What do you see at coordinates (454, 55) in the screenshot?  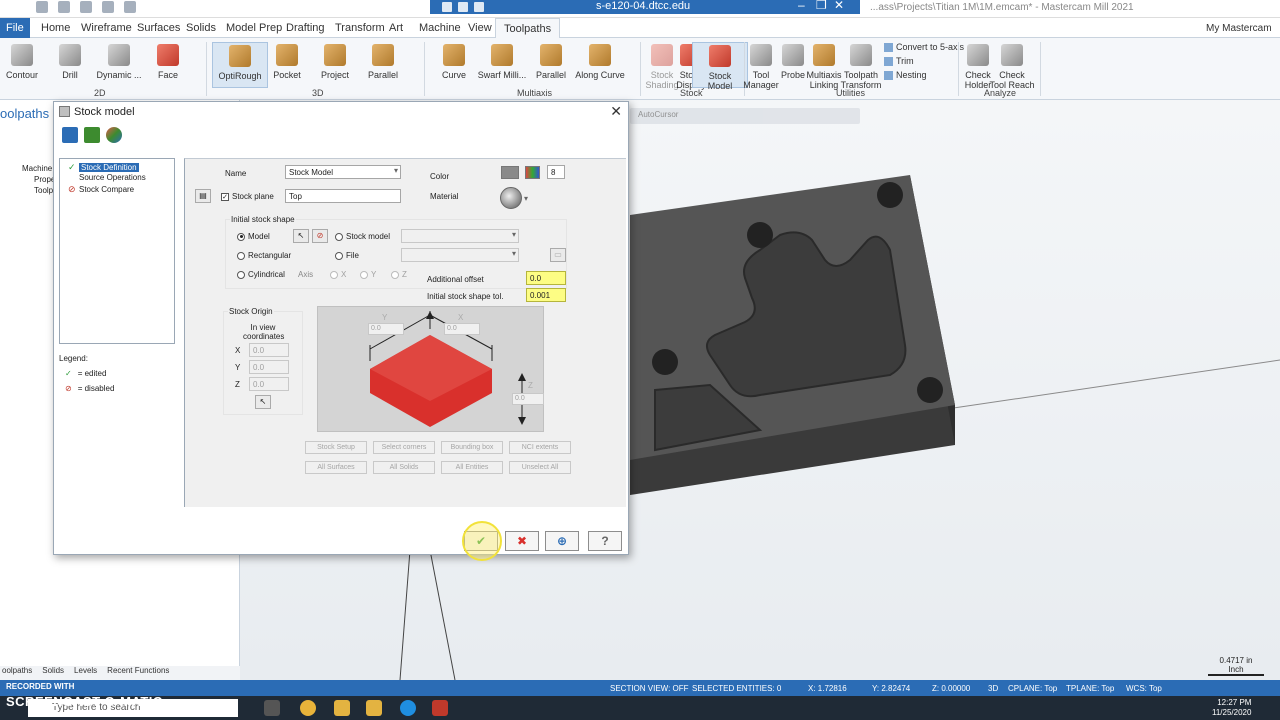 I see `curve-icon` at bounding box center [454, 55].